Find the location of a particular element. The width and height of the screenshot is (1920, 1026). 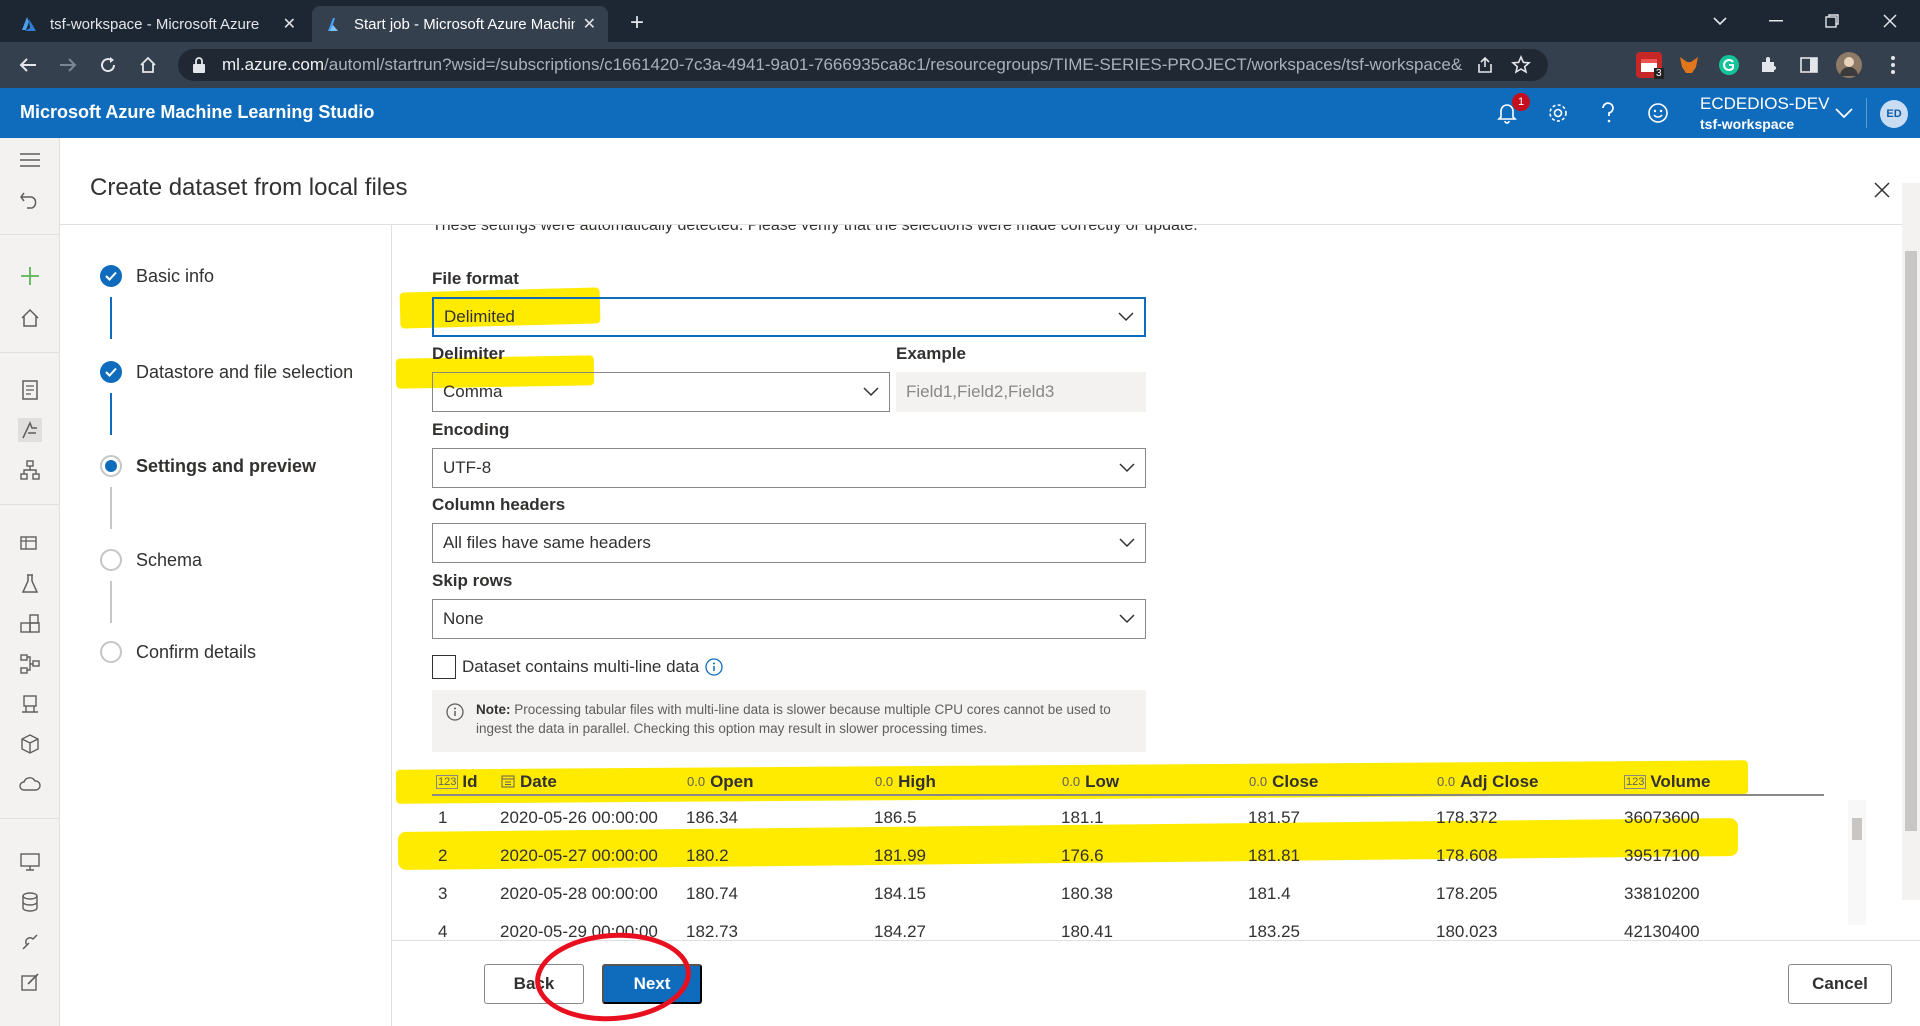

cell-date: 2020-05-27 00:00:00 is located at coordinates (579, 855).